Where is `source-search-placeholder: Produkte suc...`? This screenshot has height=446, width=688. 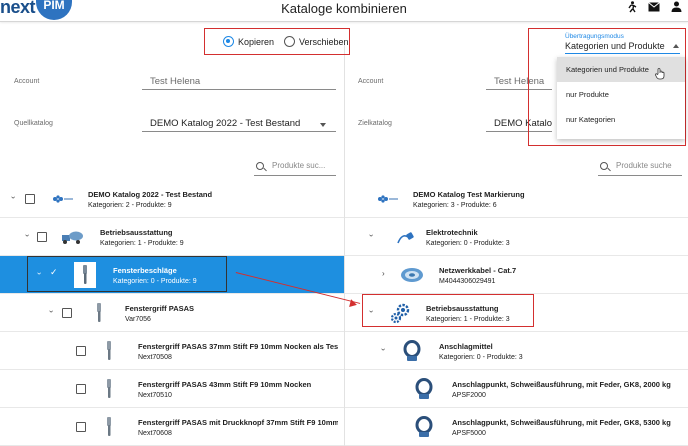
source-search-placeholder: Produkte suc... is located at coordinates (299, 165).